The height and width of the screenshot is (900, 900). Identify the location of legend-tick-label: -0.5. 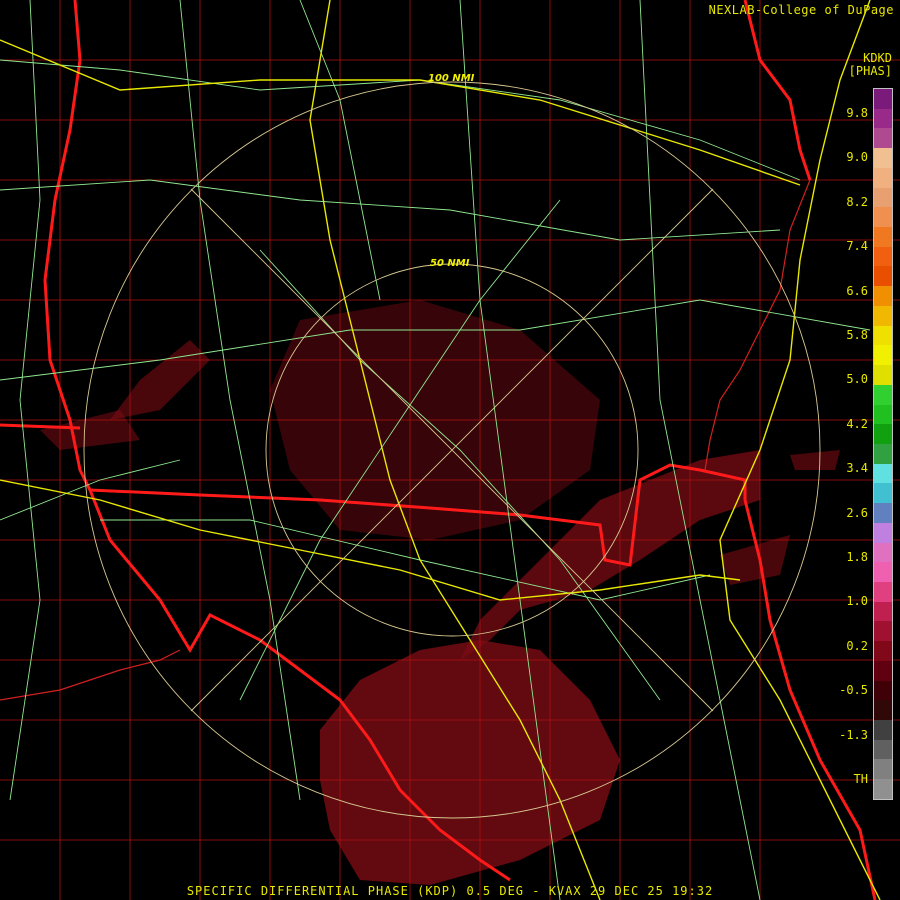
(853, 690).